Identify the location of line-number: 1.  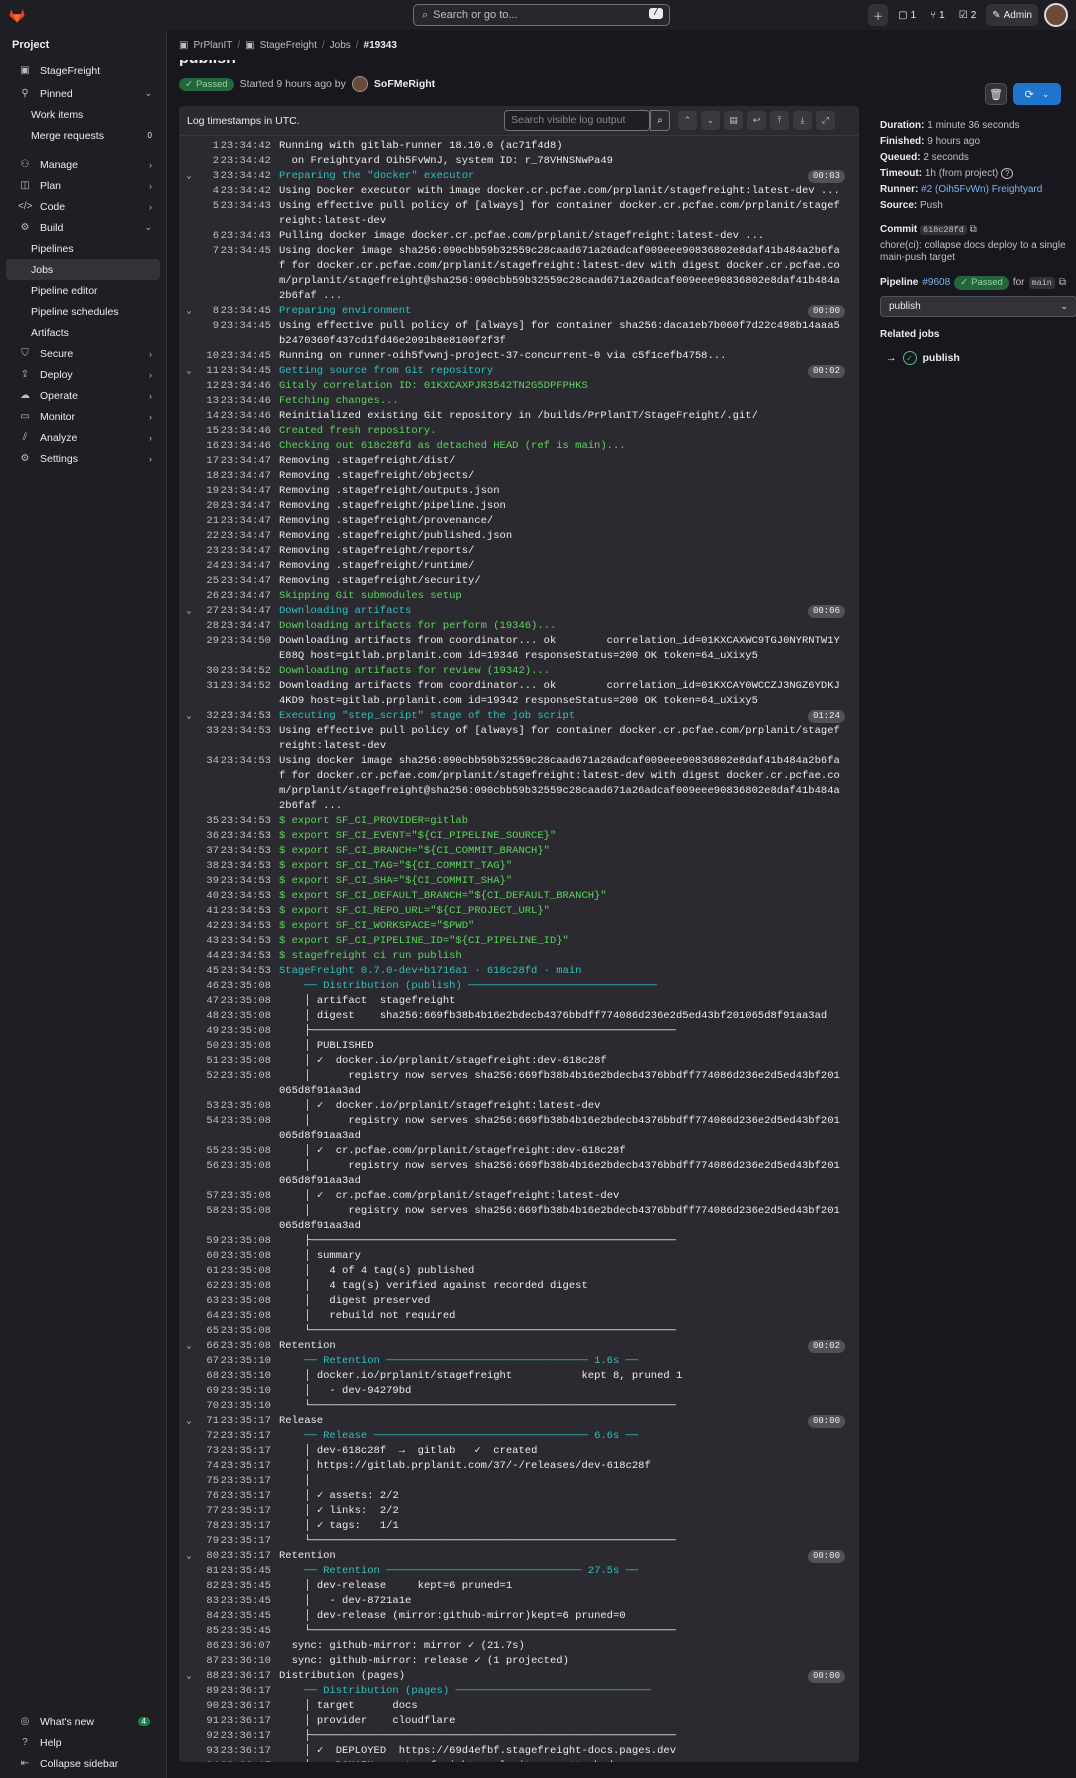
(199, 146).